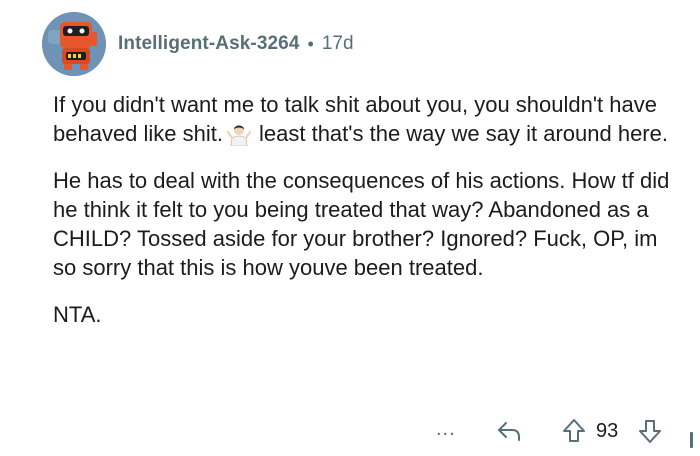  Describe the element at coordinates (209, 44) in the screenshot. I see `author-username: Intelligent-Ask-3264` at that location.